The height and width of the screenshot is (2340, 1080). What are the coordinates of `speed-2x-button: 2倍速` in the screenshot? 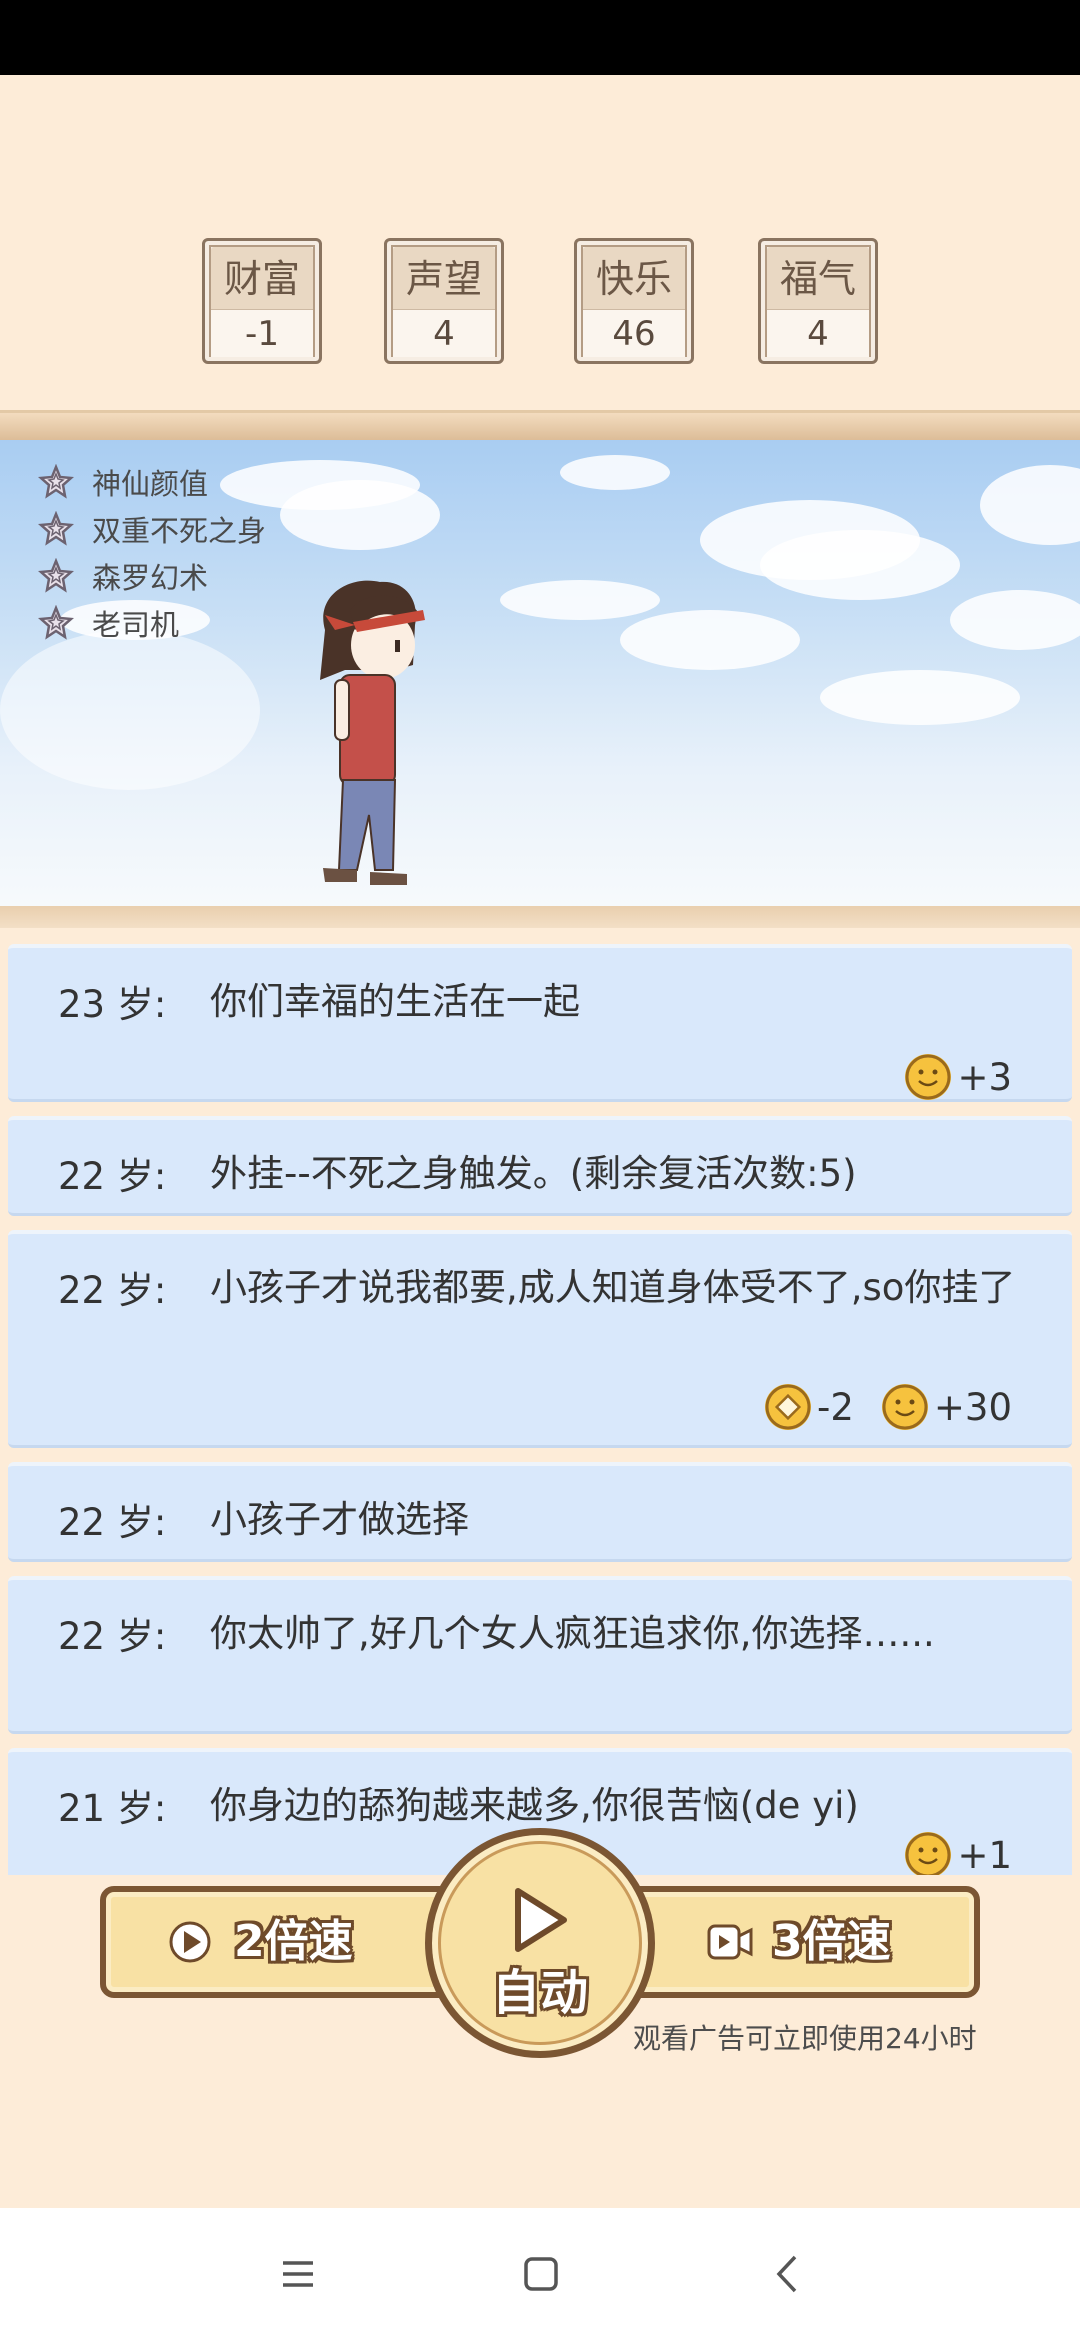 It's located at (280, 1942).